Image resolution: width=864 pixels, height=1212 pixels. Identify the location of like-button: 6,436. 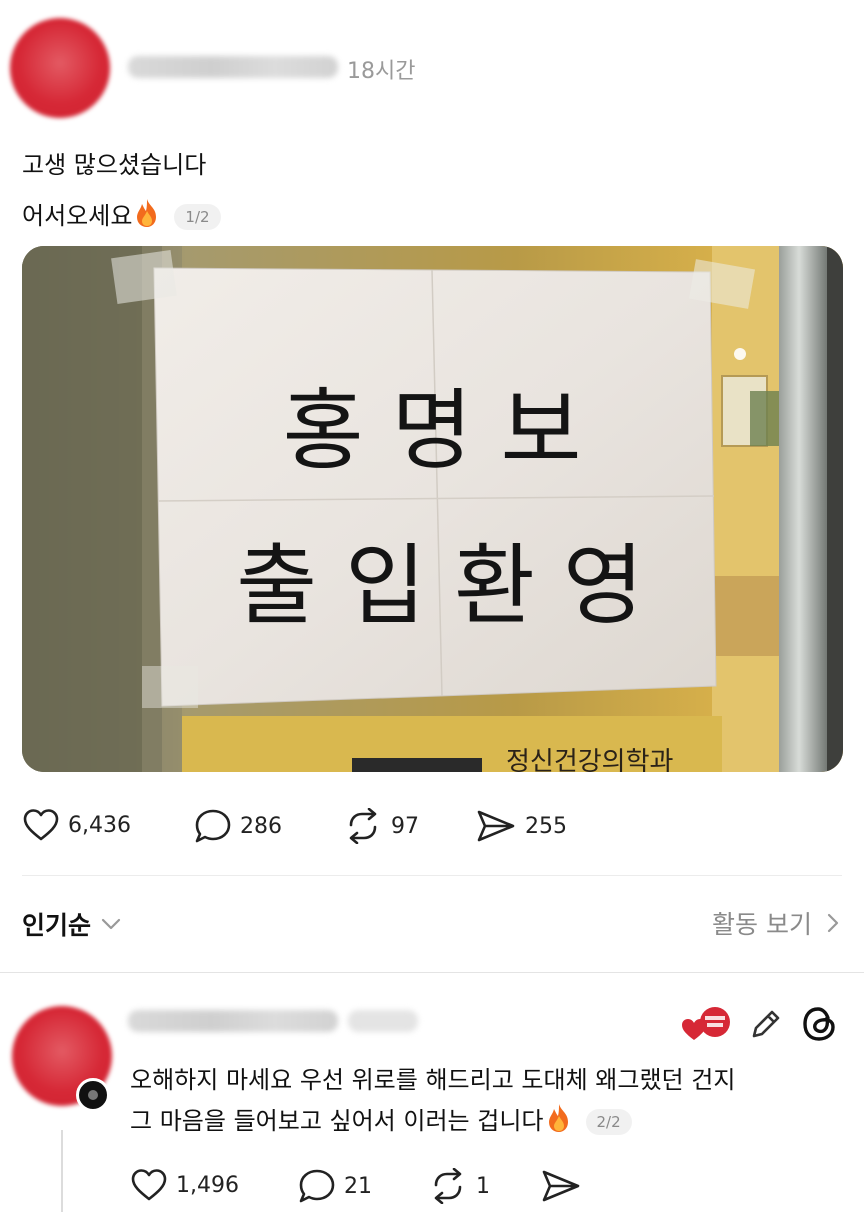
(76, 825).